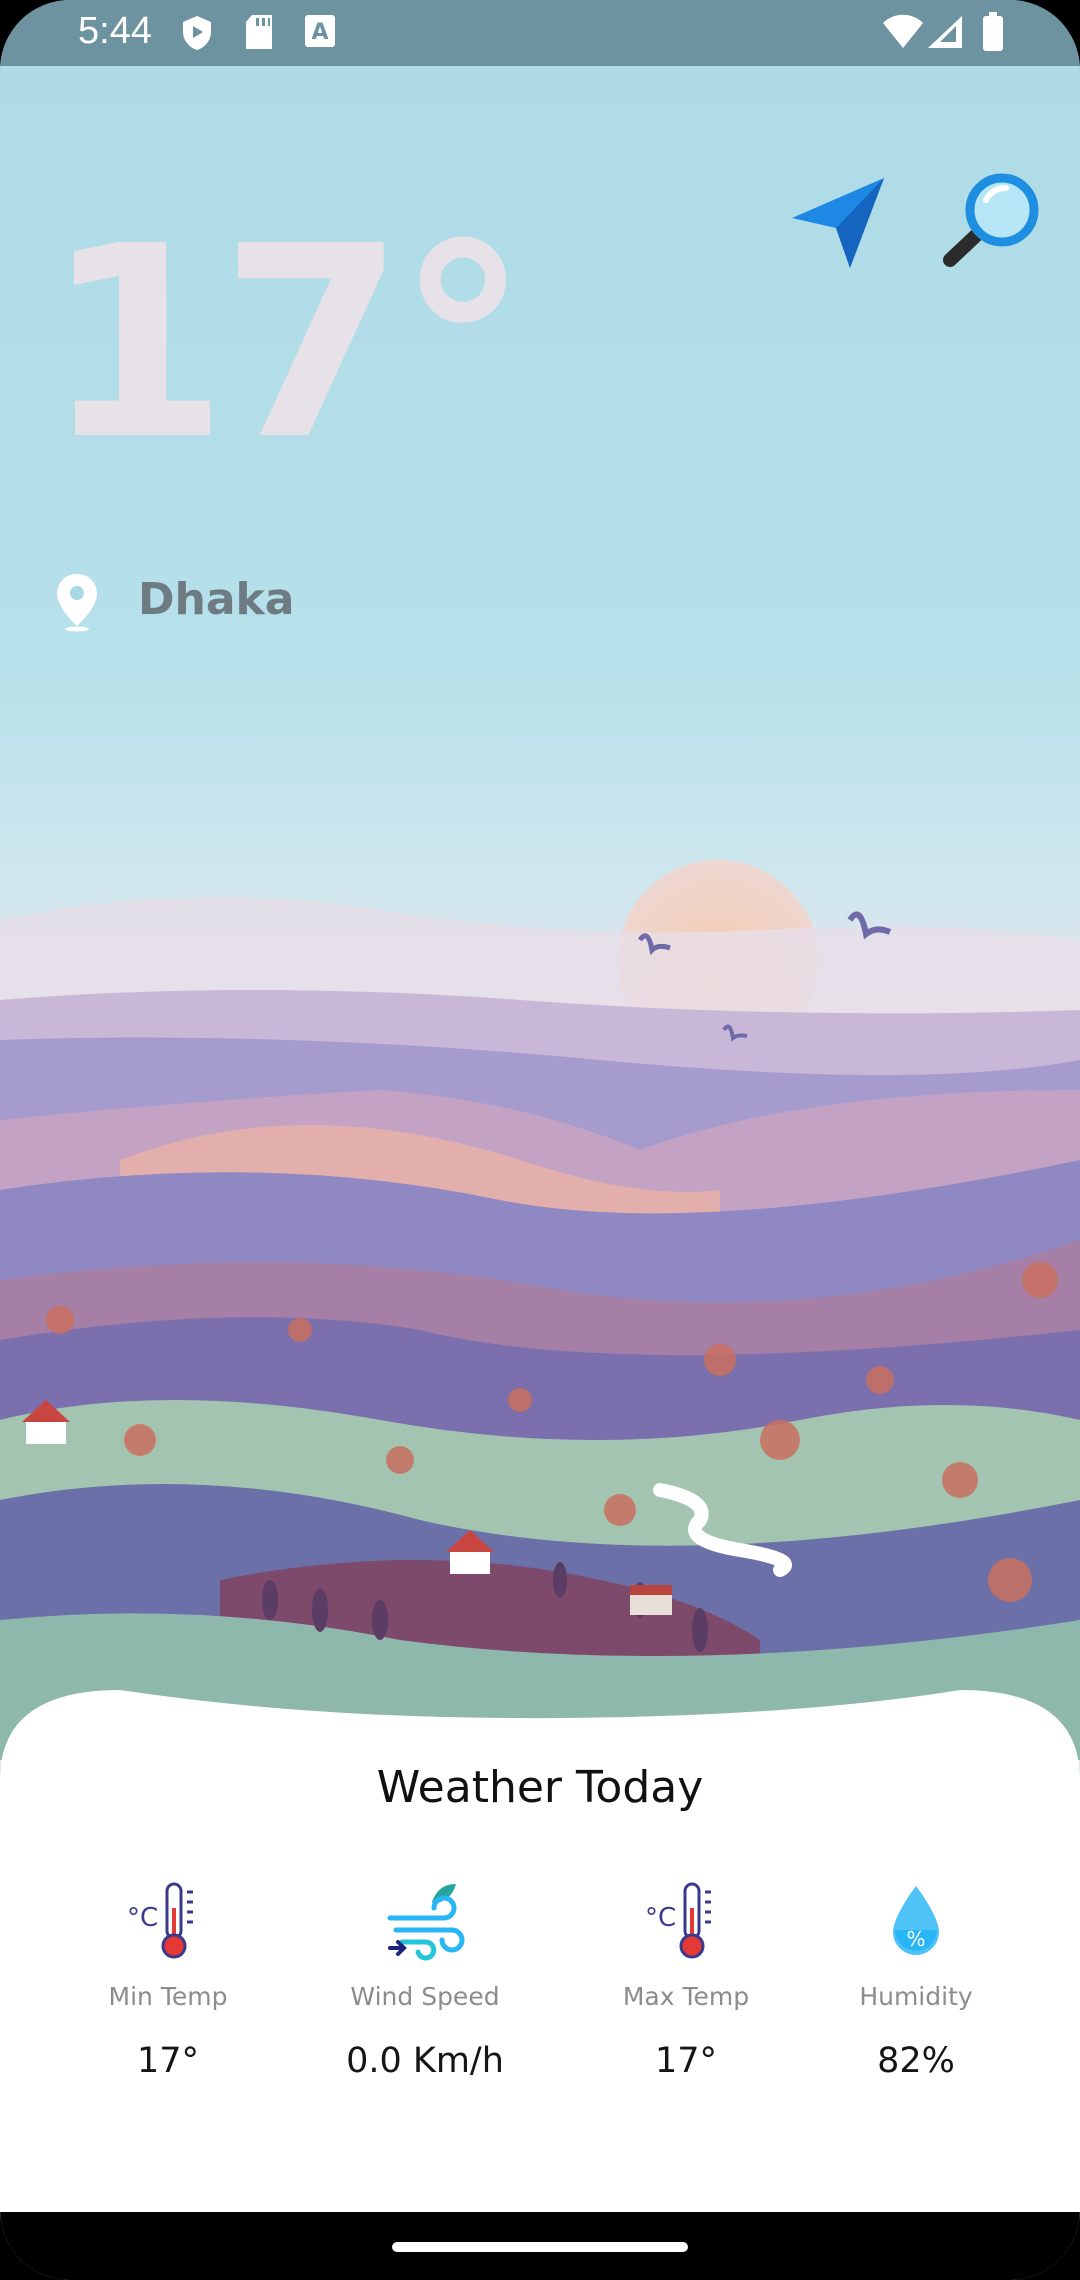 Image resolution: width=1080 pixels, height=2280 pixels. Describe the element at coordinates (425, 1996) in the screenshot. I see `stat-label: Wind Speed` at that location.